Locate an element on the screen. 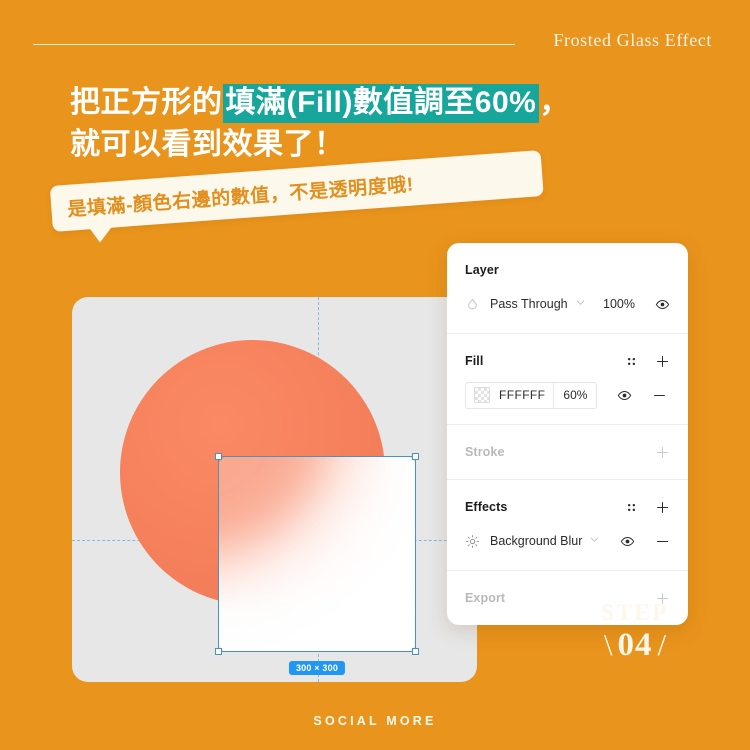 This screenshot has height=750, width=750. fill-opacity-field: 60% is located at coordinates (576, 395).